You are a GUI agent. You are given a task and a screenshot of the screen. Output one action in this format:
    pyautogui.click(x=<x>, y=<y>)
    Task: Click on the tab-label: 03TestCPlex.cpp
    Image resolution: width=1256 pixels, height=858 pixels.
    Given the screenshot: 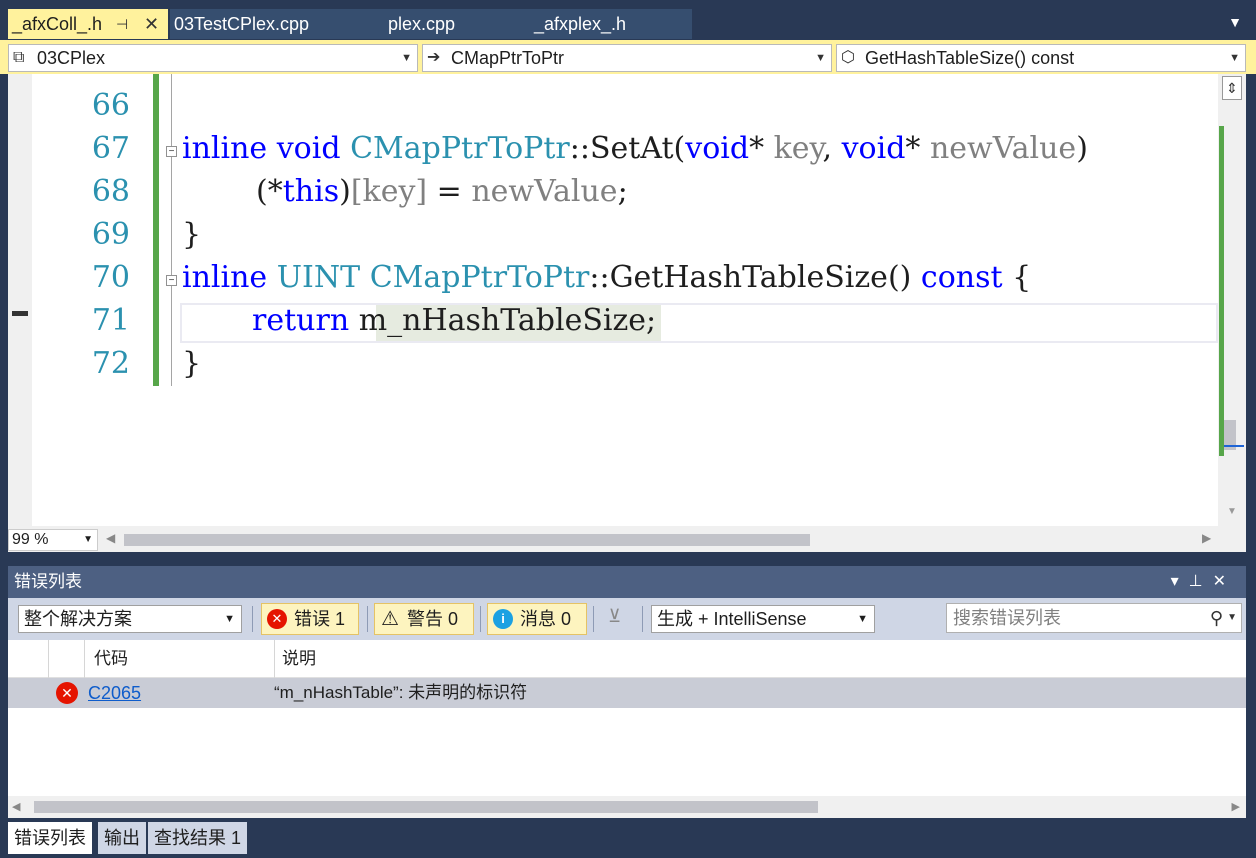 What is the action you would take?
    pyautogui.click(x=242, y=24)
    